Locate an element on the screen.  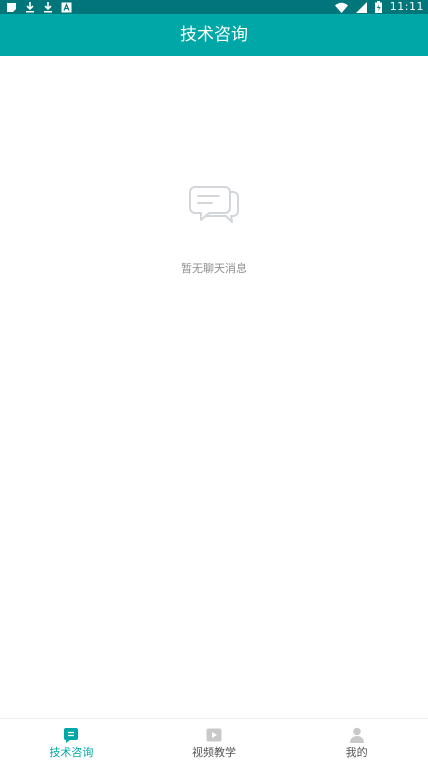
page-title: 技术咨询 is located at coordinates (214, 35).